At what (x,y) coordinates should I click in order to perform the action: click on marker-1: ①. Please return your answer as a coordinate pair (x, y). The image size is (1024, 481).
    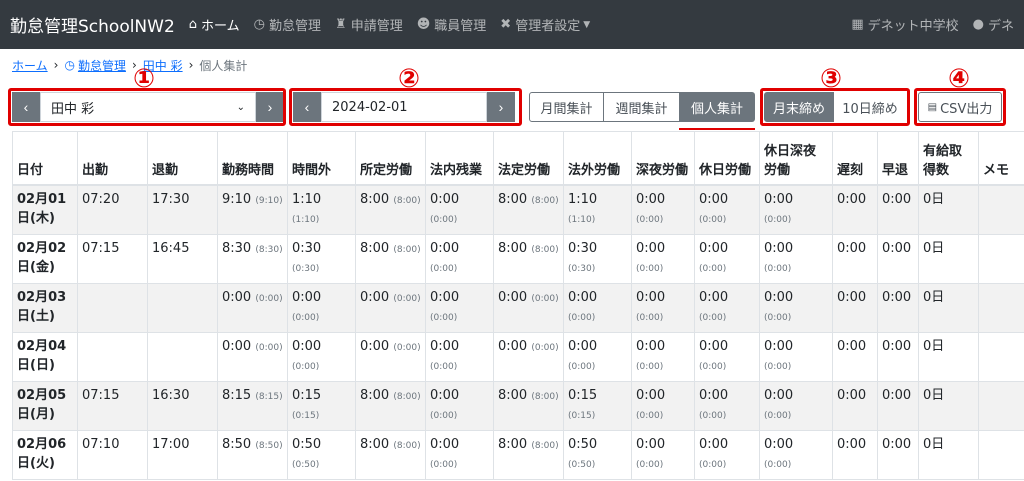
    Looking at the image, I should click on (144, 79).